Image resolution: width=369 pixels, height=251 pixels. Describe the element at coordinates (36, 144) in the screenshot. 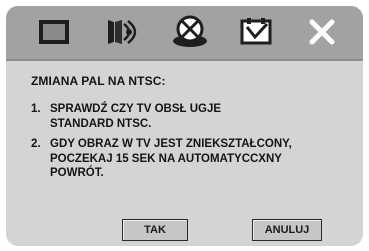

I see `step-number: 2.` at that location.